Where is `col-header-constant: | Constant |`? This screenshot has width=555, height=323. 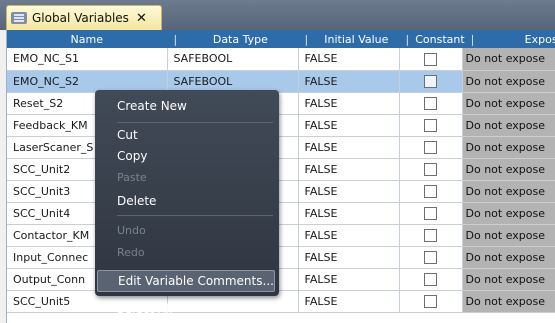 col-header-constant: | Constant | is located at coordinates (436, 39).